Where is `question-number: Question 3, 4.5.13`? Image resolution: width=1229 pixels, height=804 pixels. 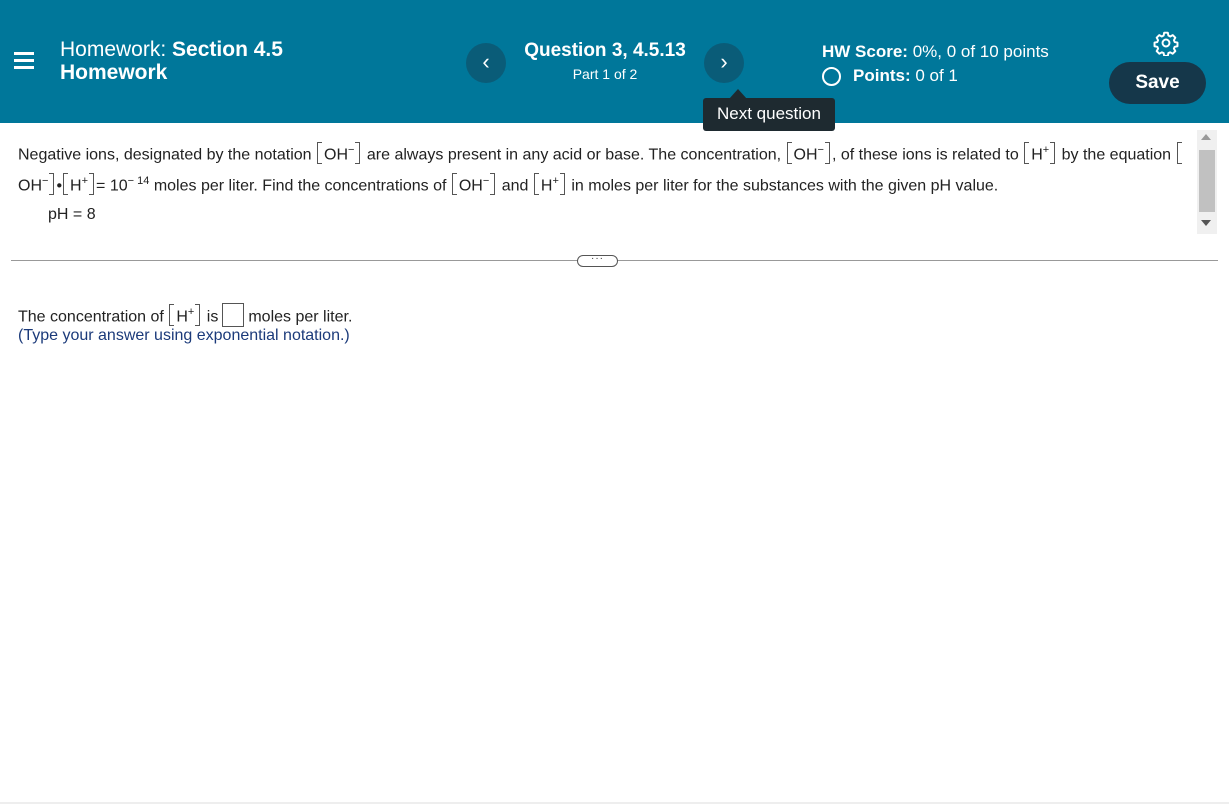
question-number: Question 3, 4.5.13 is located at coordinates (605, 50).